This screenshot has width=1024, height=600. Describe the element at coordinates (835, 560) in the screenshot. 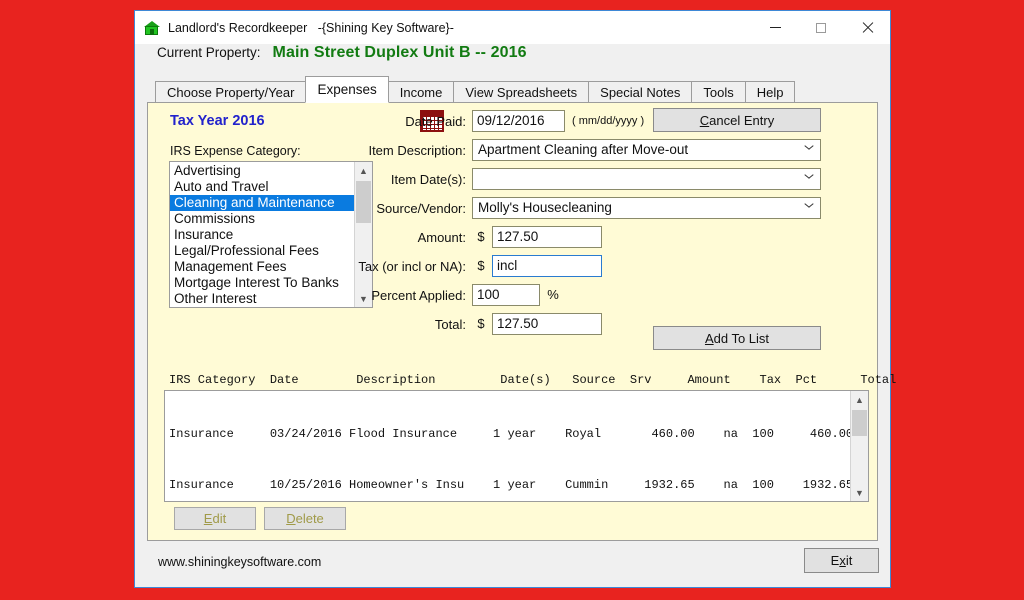

I see `exit-label-prefix: E` at that location.